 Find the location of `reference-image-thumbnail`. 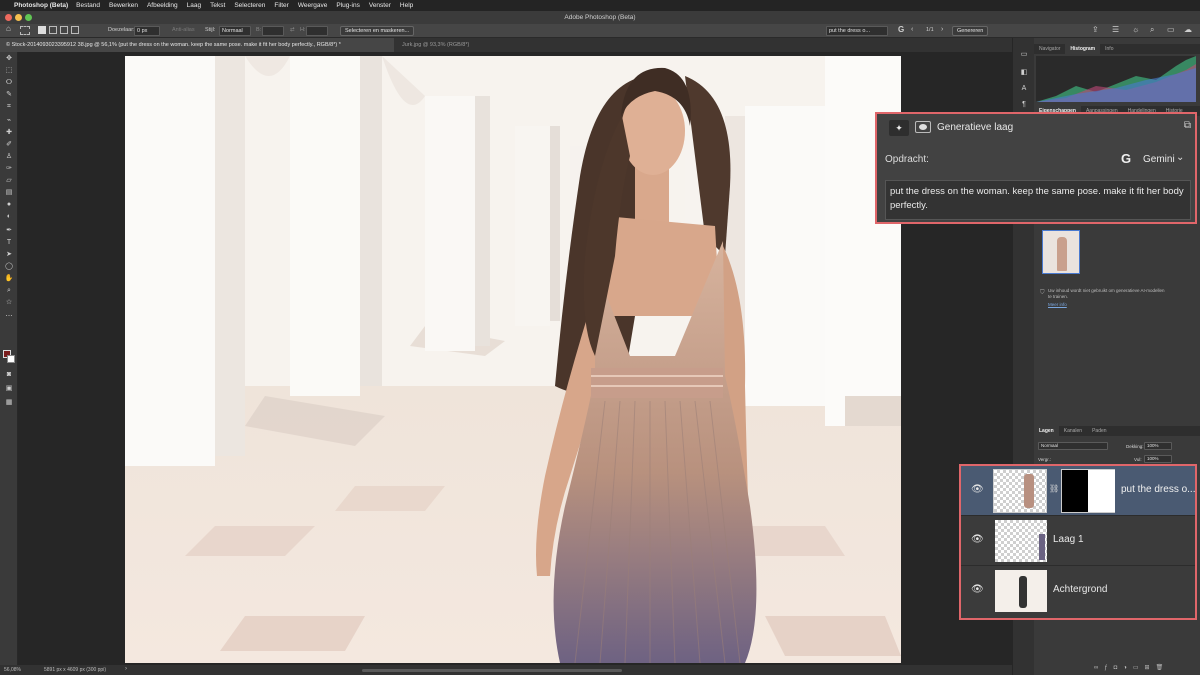

reference-image-thumbnail is located at coordinates (1061, 252).